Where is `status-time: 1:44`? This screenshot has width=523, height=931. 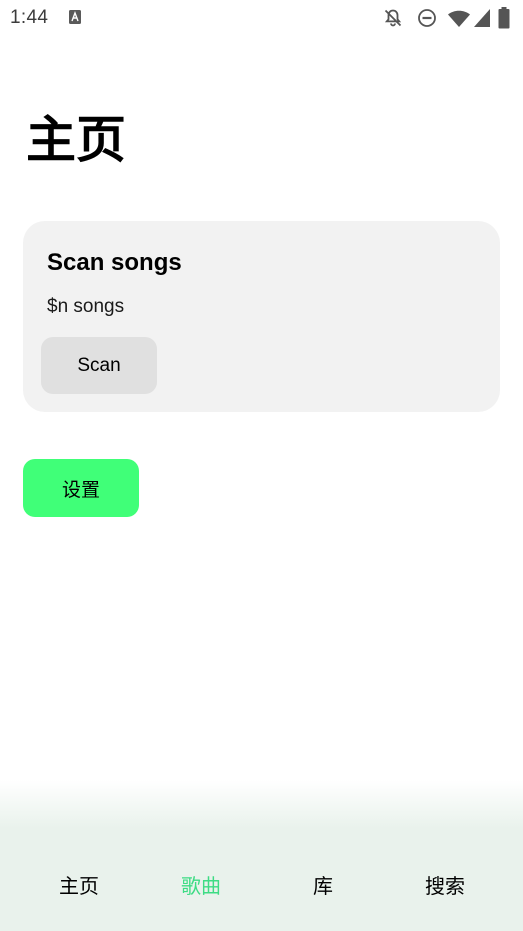
status-time: 1:44 is located at coordinates (29, 17).